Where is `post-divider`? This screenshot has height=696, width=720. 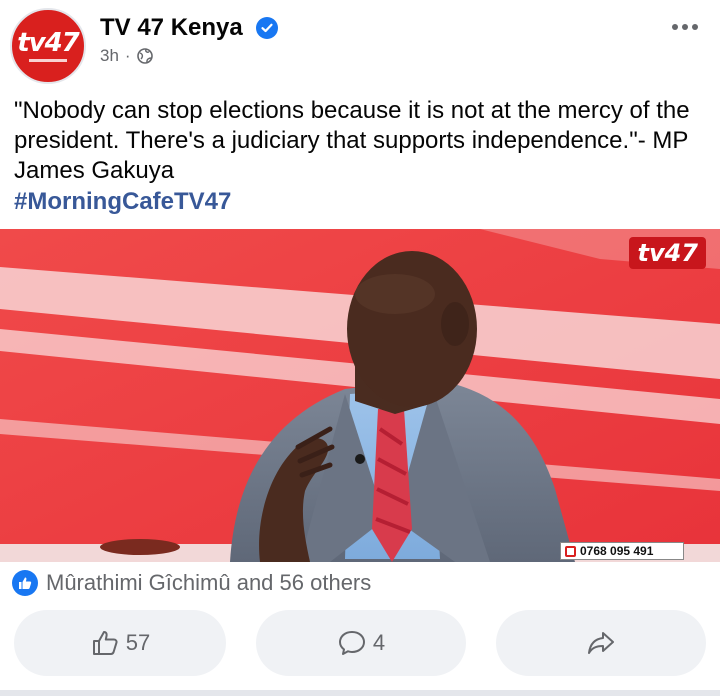 post-divider is located at coordinates (360, 693).